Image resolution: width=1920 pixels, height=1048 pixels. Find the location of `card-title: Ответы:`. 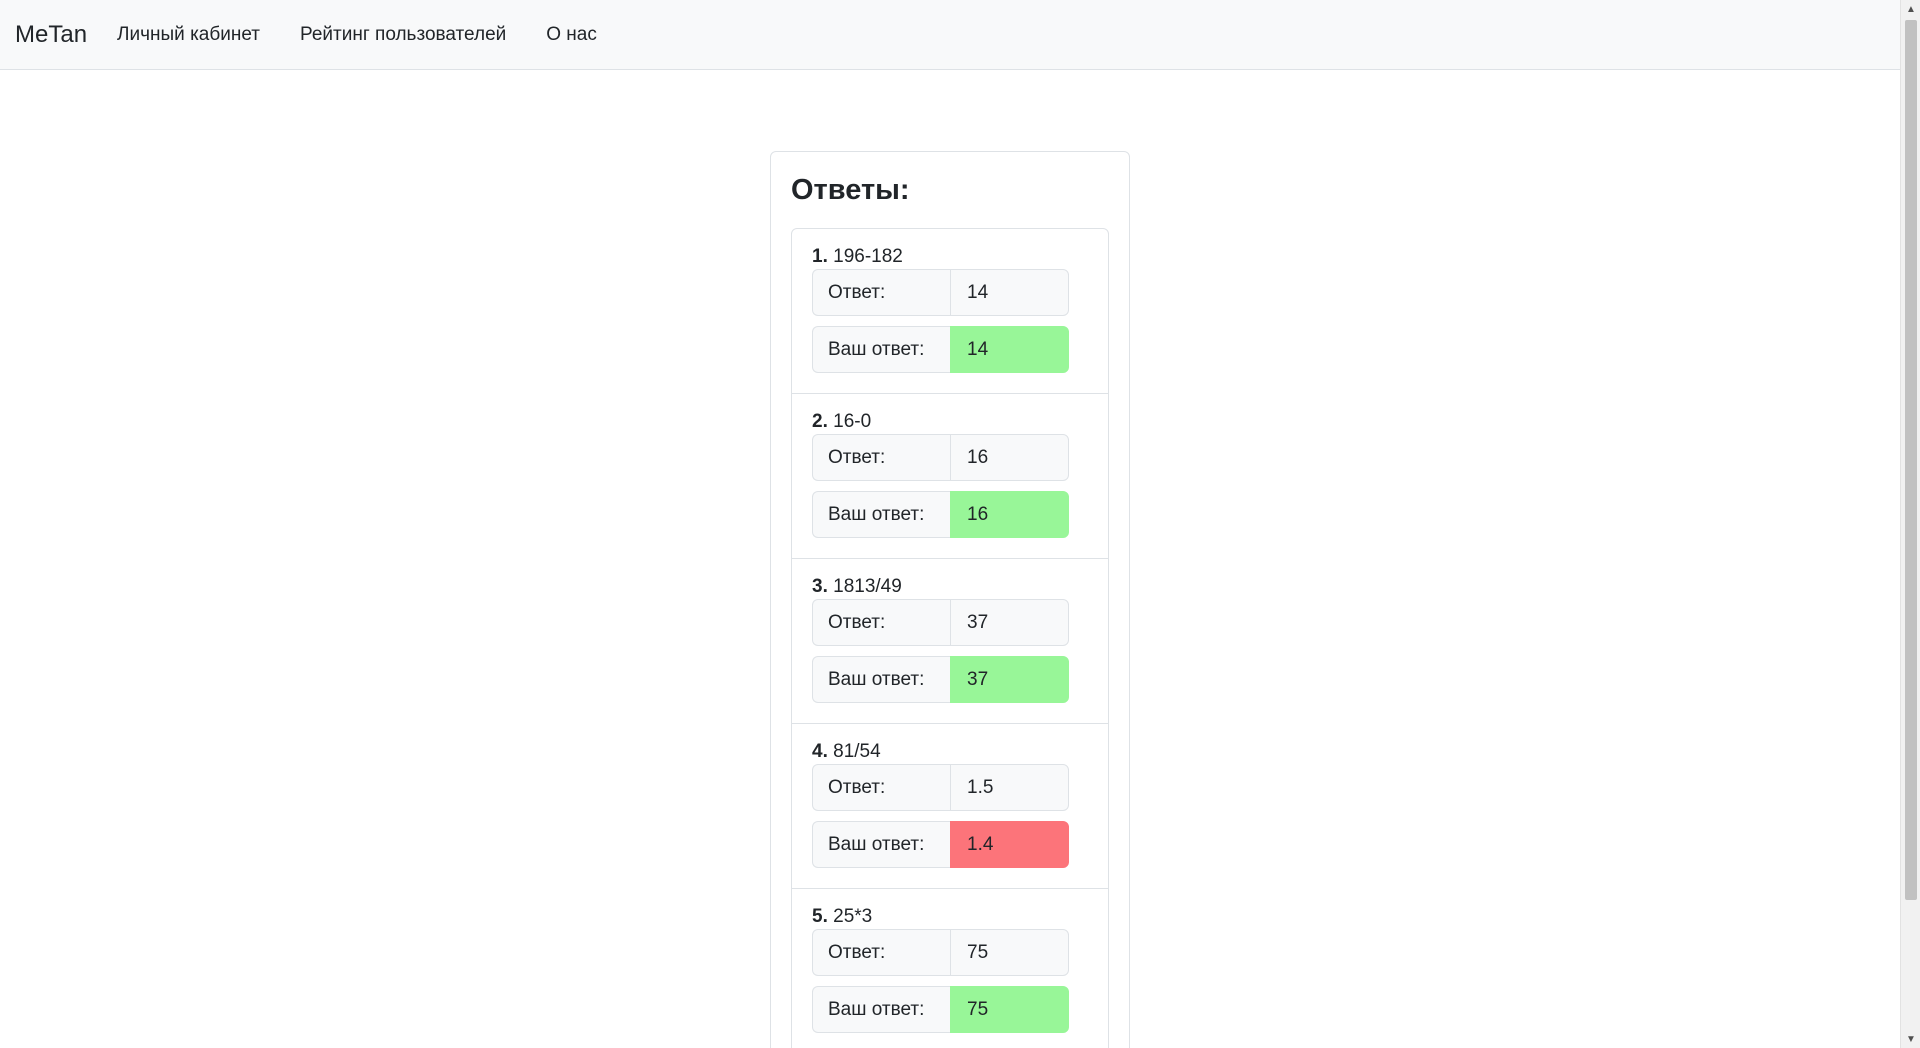

card-title: Ответы: is located at coordinates (850, 190).